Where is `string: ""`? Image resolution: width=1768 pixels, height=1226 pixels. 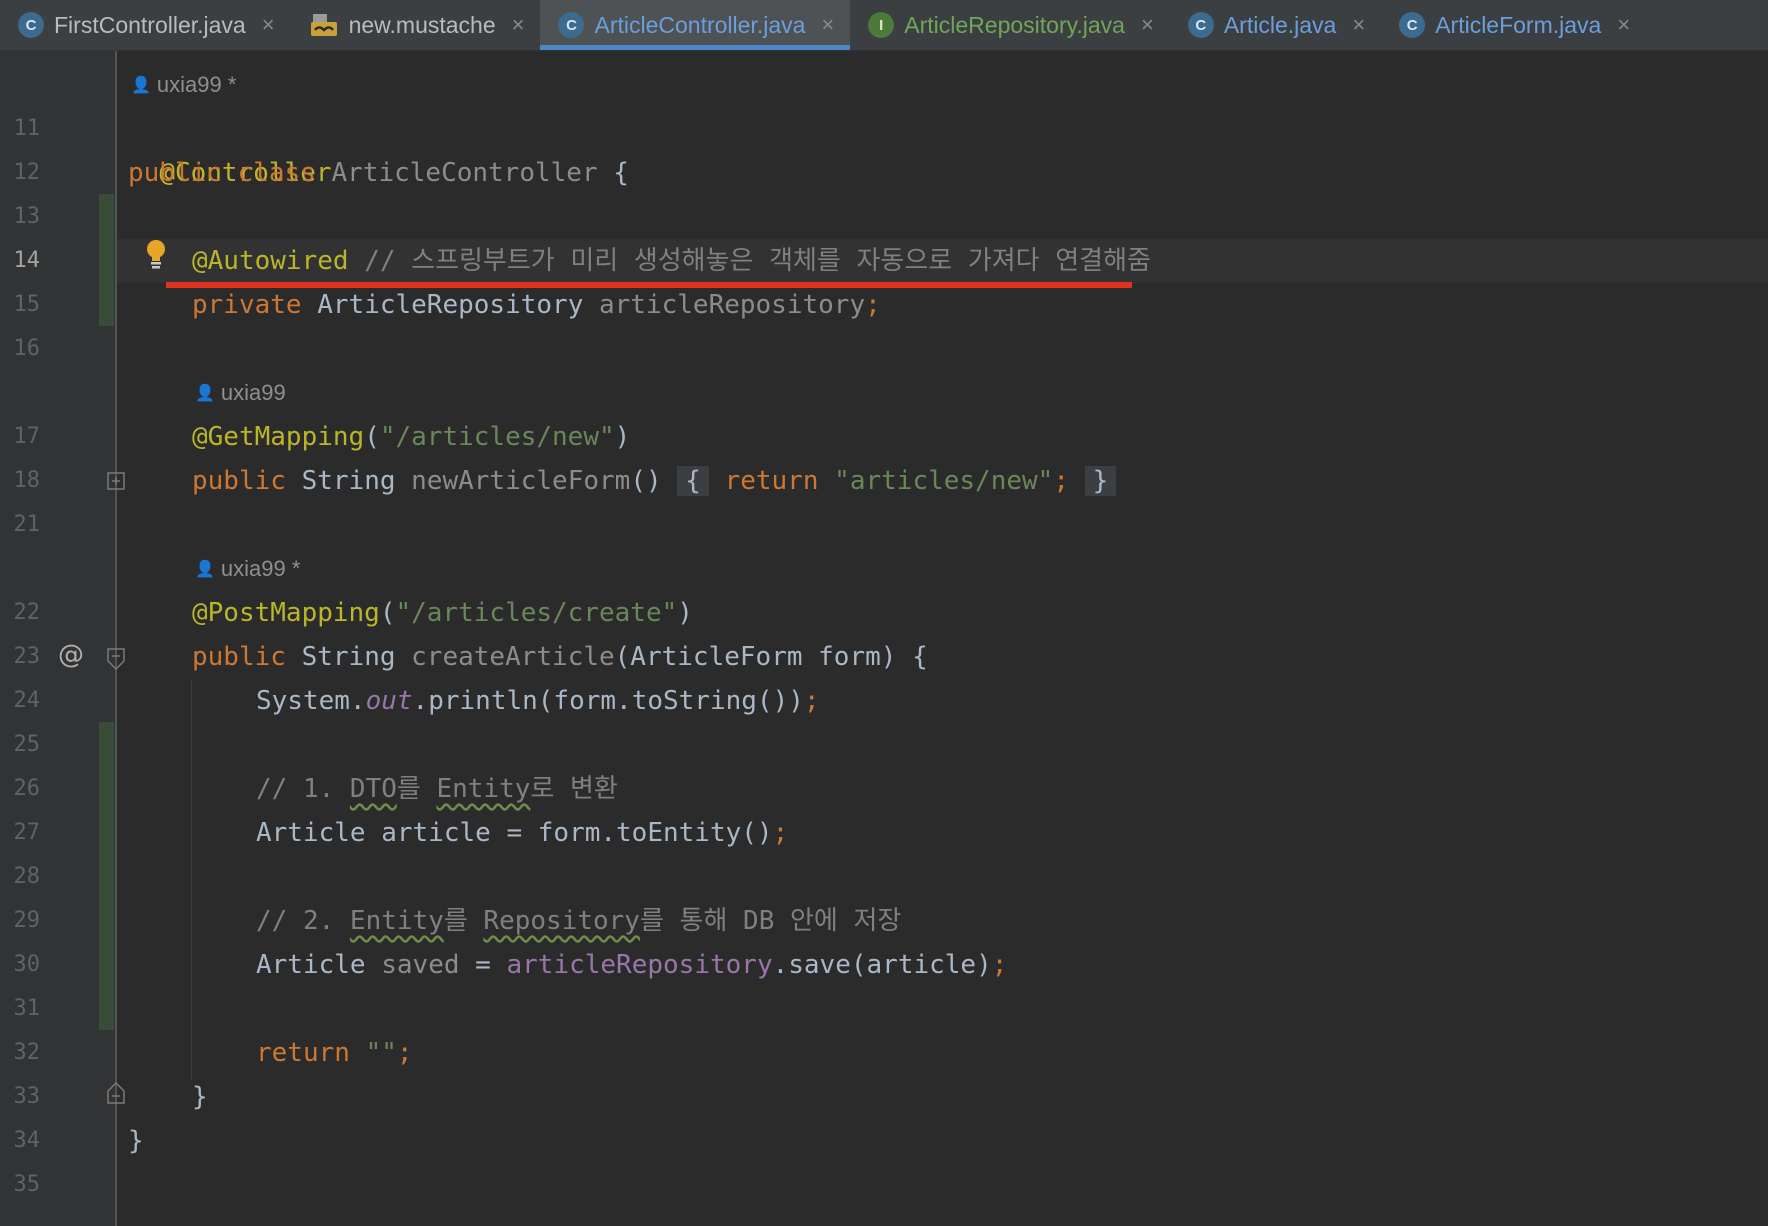 string: "" is located at coordinates (381, 1053).